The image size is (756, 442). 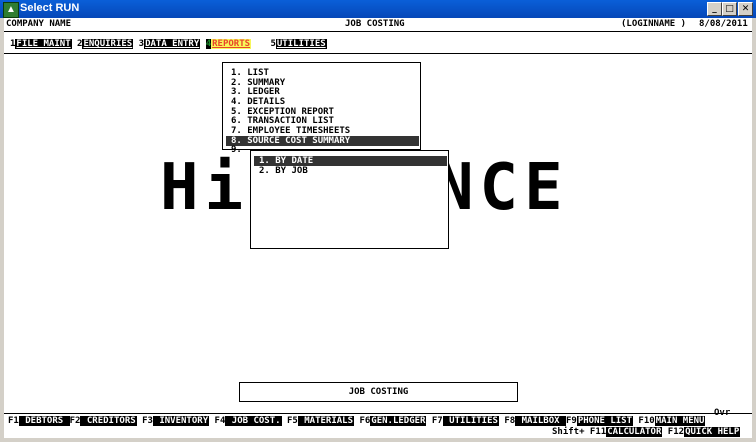 What do you see at coordinates (672, 421) in the screenshot?
I see `fkey-f10-main-menu: F10MAIN MENU` at bounding box center [672, 421].